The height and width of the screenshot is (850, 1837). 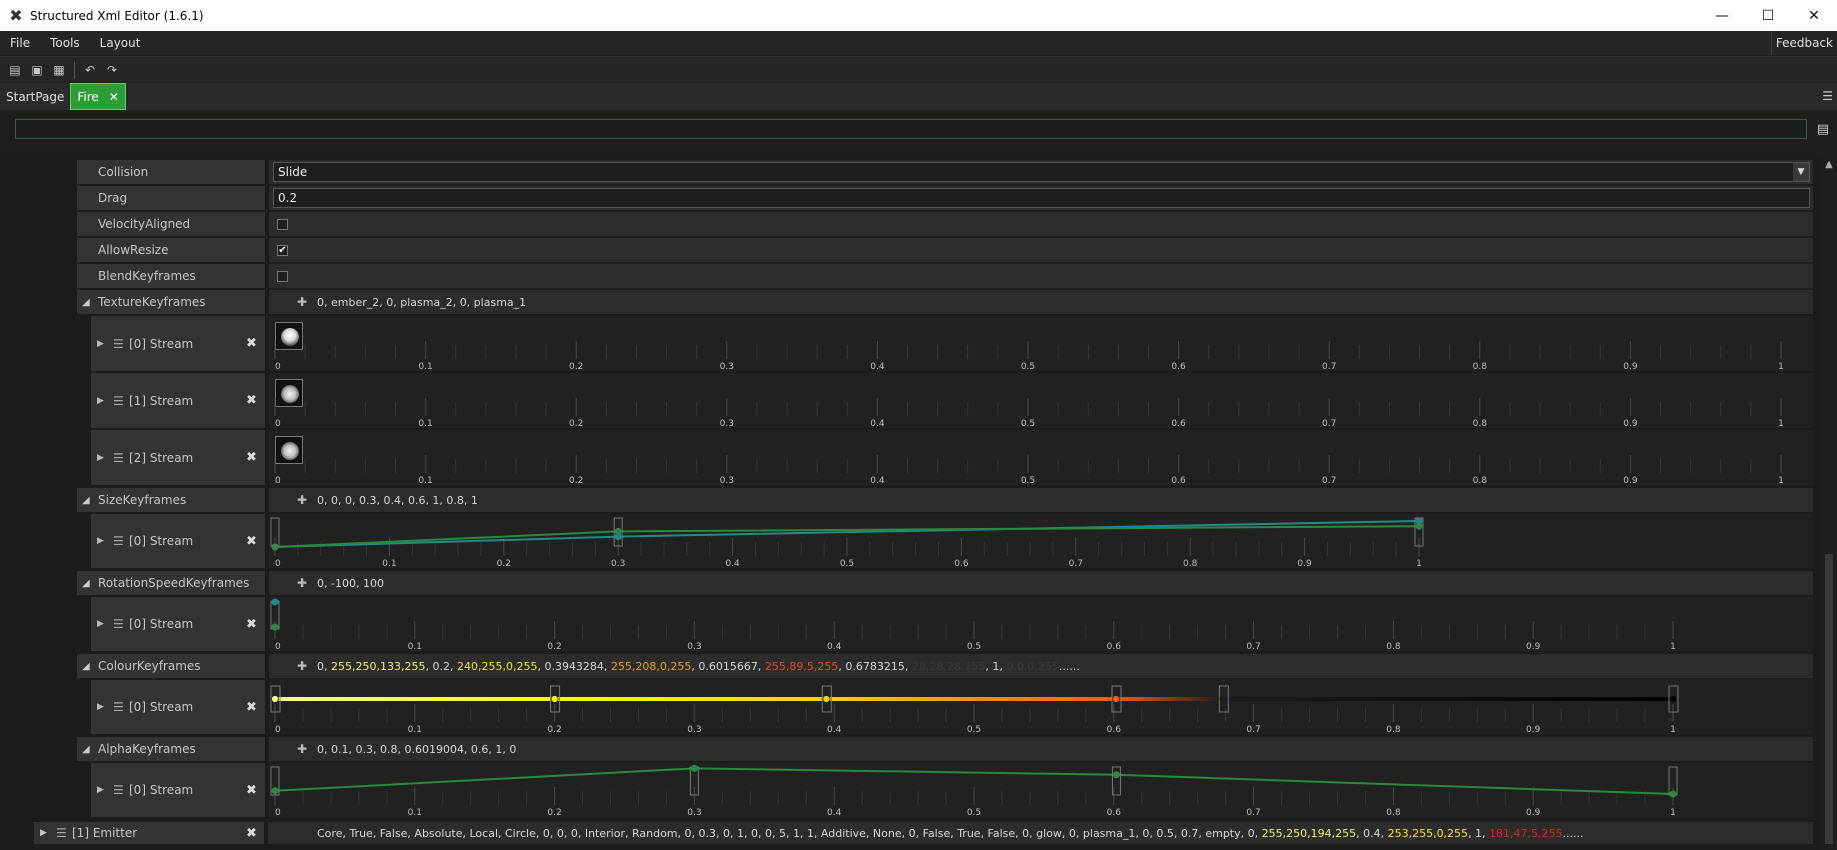 What do you see at coordinates (282, 224) in the screenshot?
I see `velocity-aligned-checkbox` at bounding box center [282, 224].